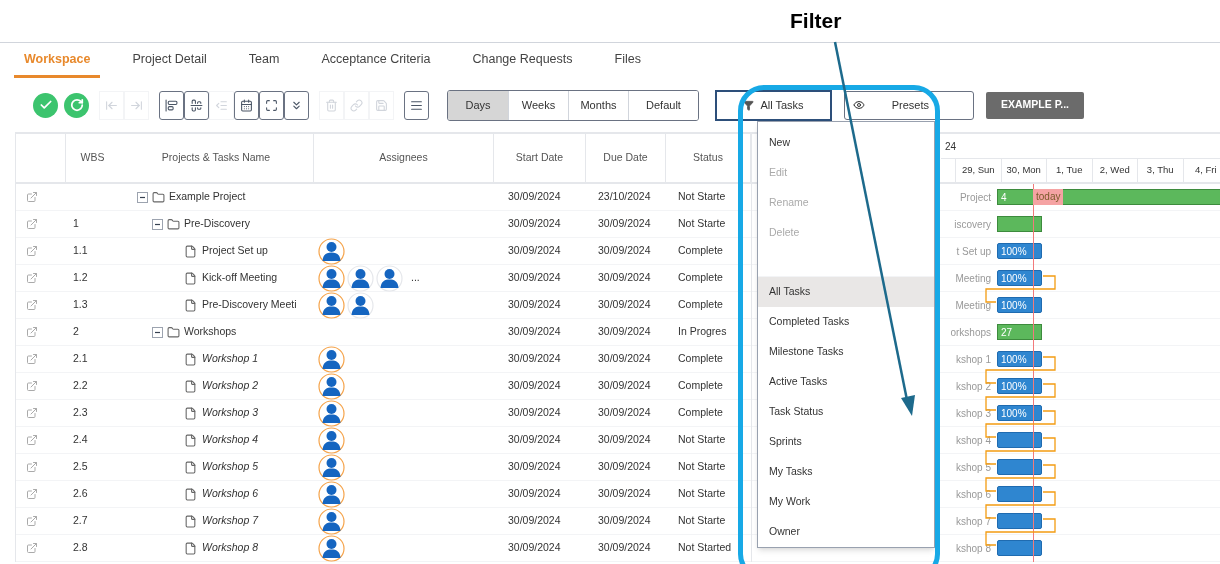 The height and width of the screenshot is (564, 1220). Describe the element at coordinates (975, 197) in the screenshot. I see `gantt-task-label: Project` at that location.